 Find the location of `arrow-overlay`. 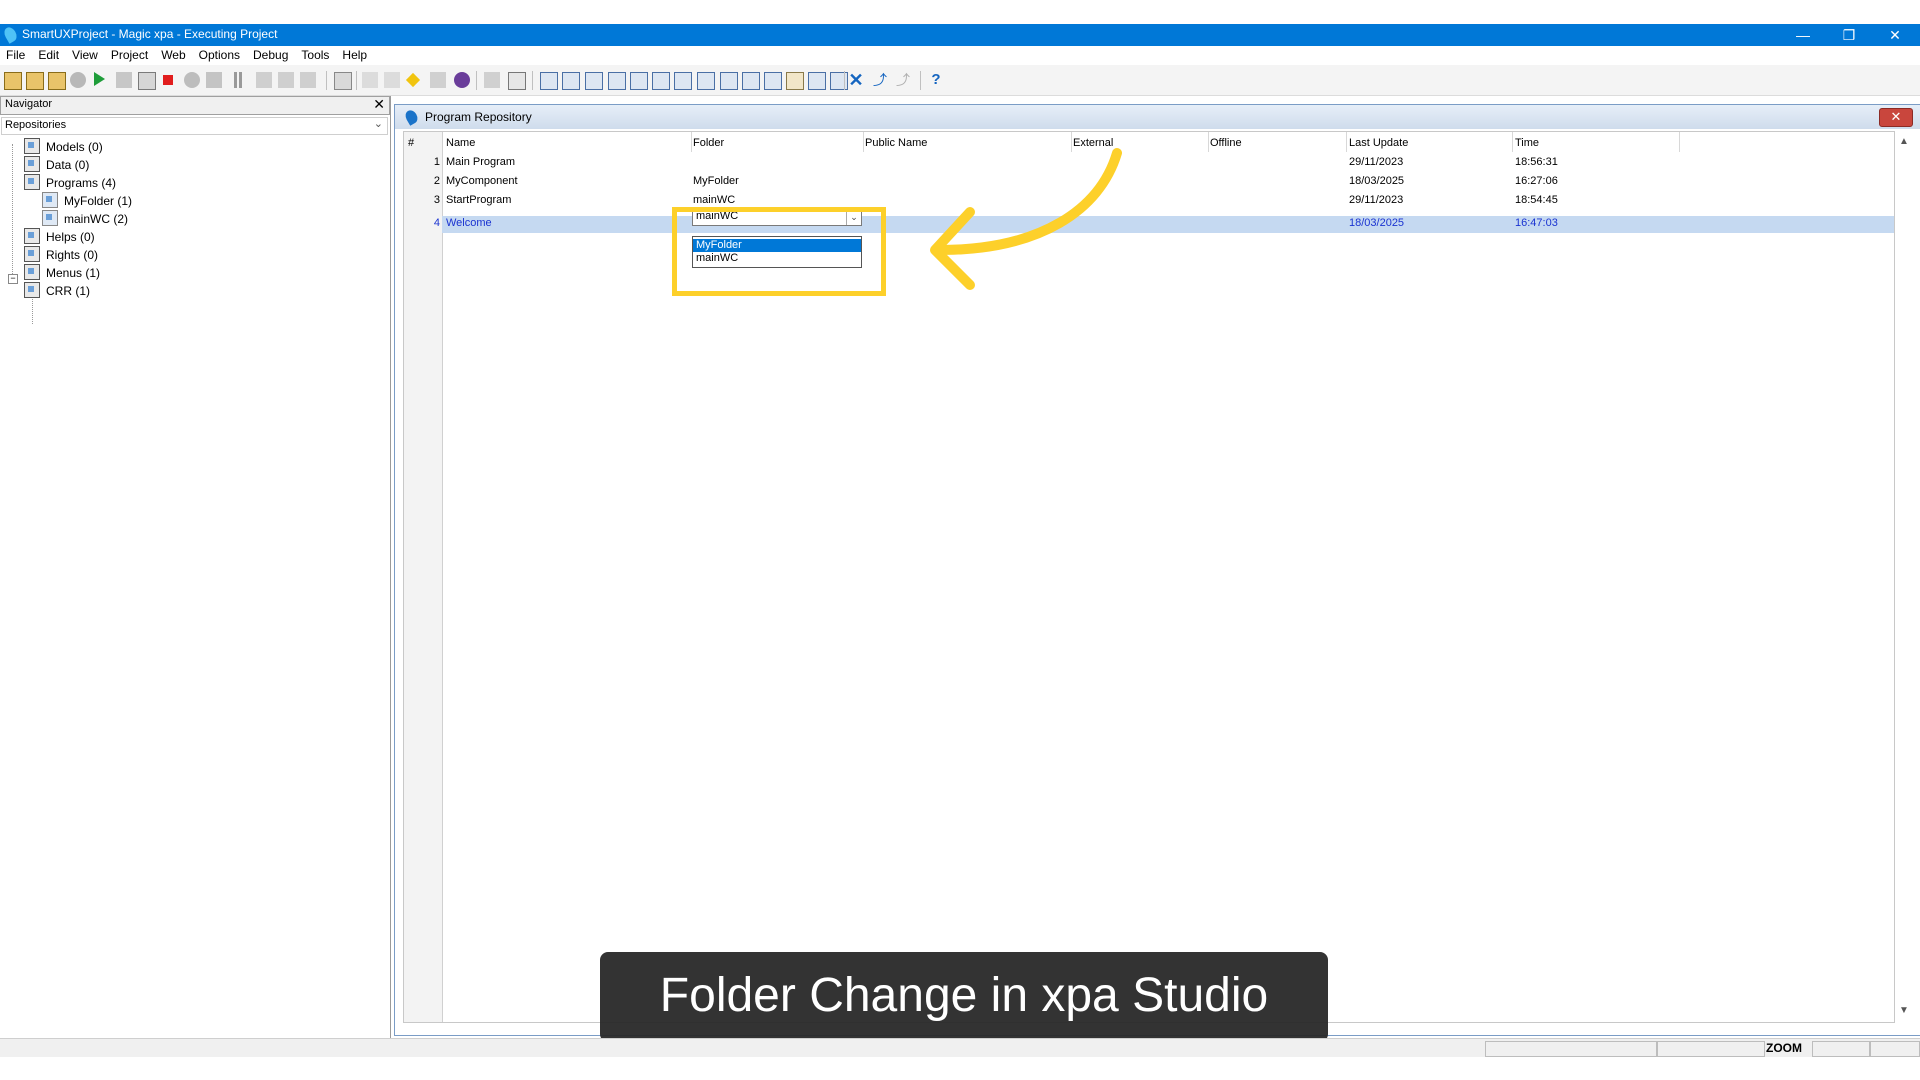

arrow-overlay is located at coordinates (1026, 219).